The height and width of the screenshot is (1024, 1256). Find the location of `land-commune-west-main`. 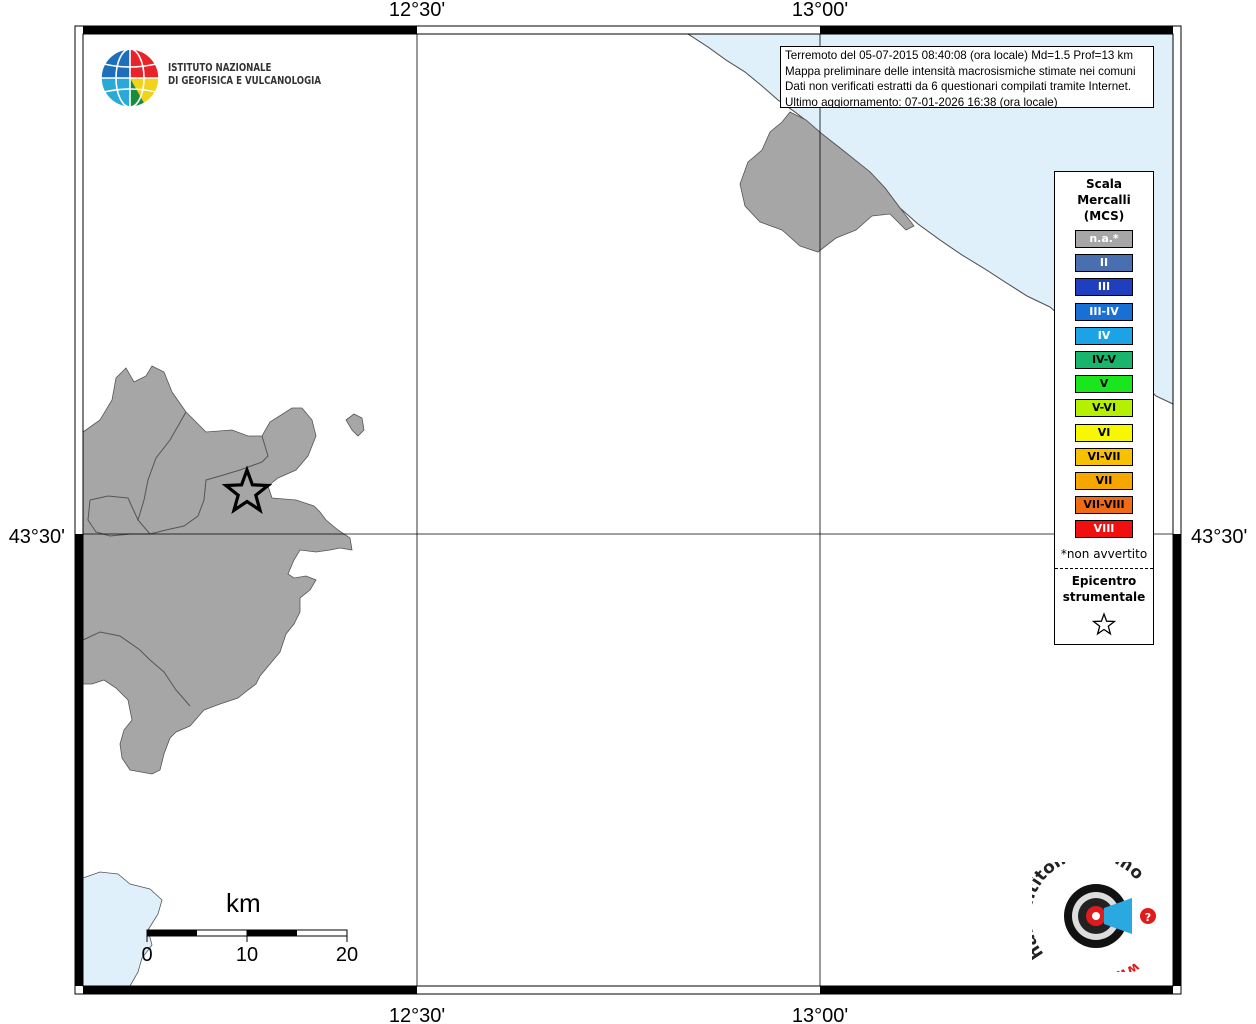

land-commune-west-main is located at coordinates (217, 570).